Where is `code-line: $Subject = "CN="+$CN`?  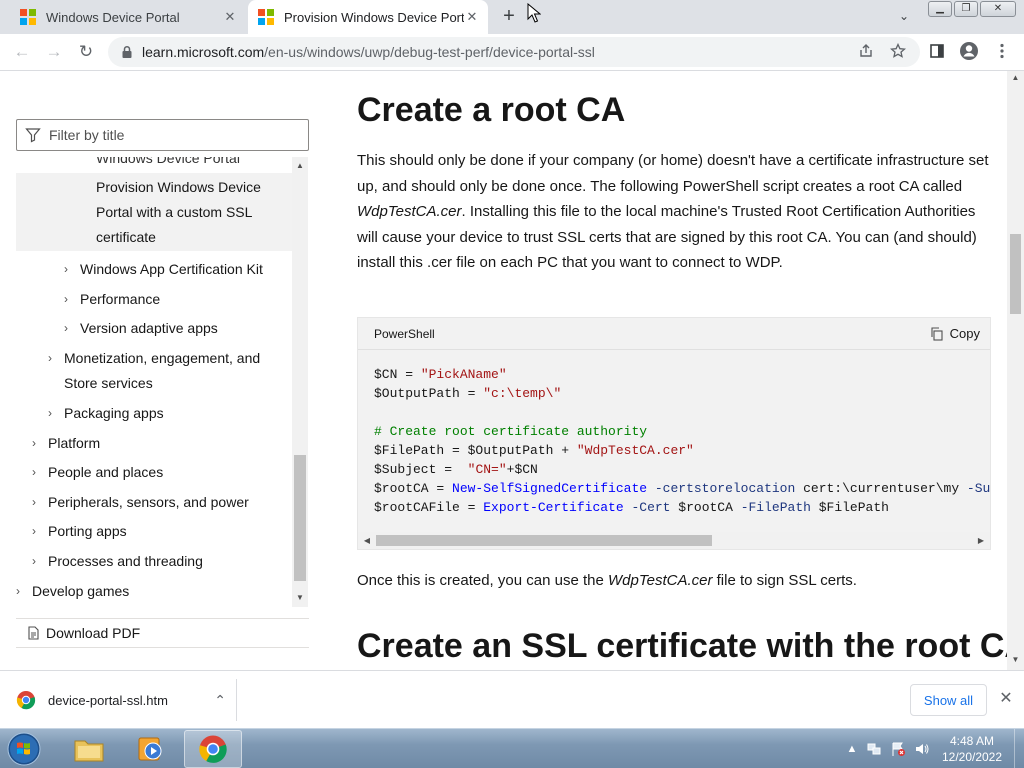
code-line: $Subject = "CN="+$CN is located at coordinates (682, 469).